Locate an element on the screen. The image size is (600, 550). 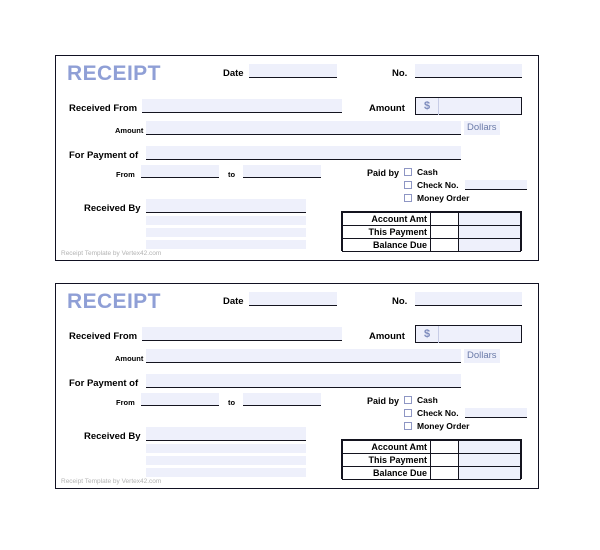
totals-label: Account Amt is located at coordinates (386, 219).